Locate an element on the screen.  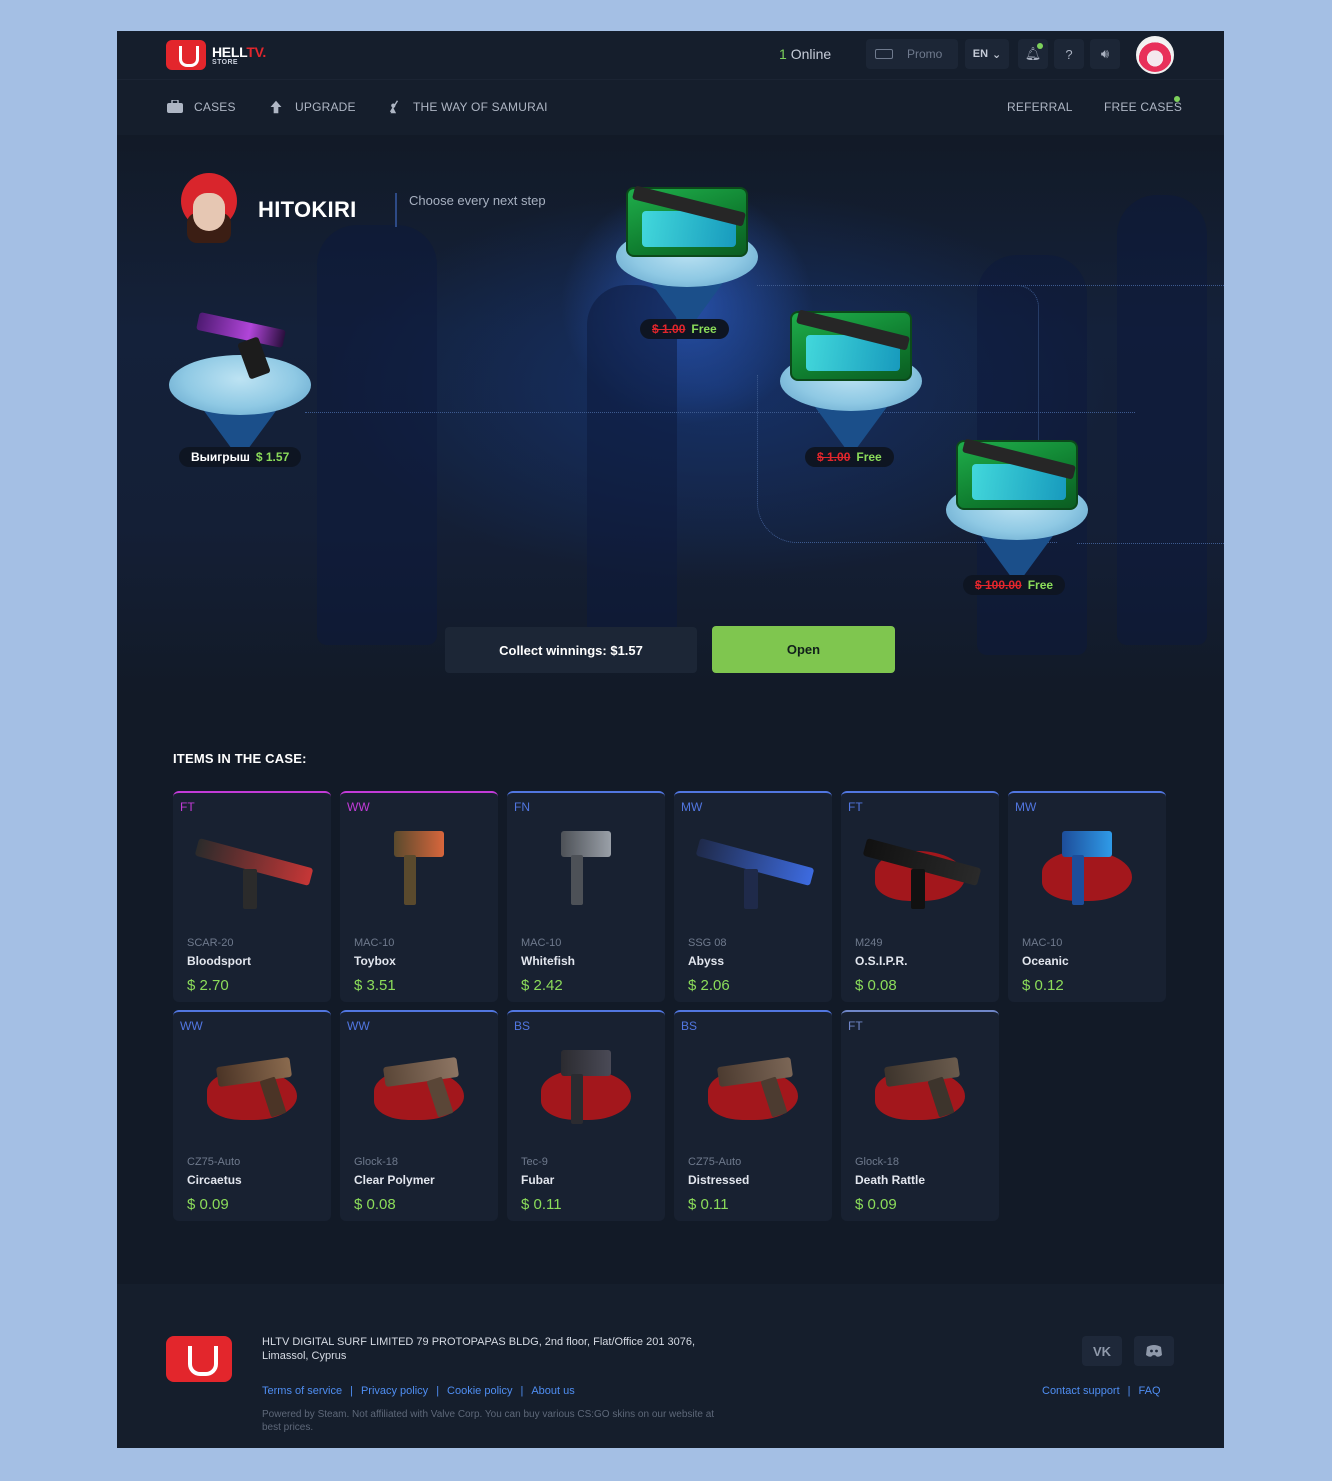
nav-referral-label: REFERRAL is located at coordinates (1040, 107).